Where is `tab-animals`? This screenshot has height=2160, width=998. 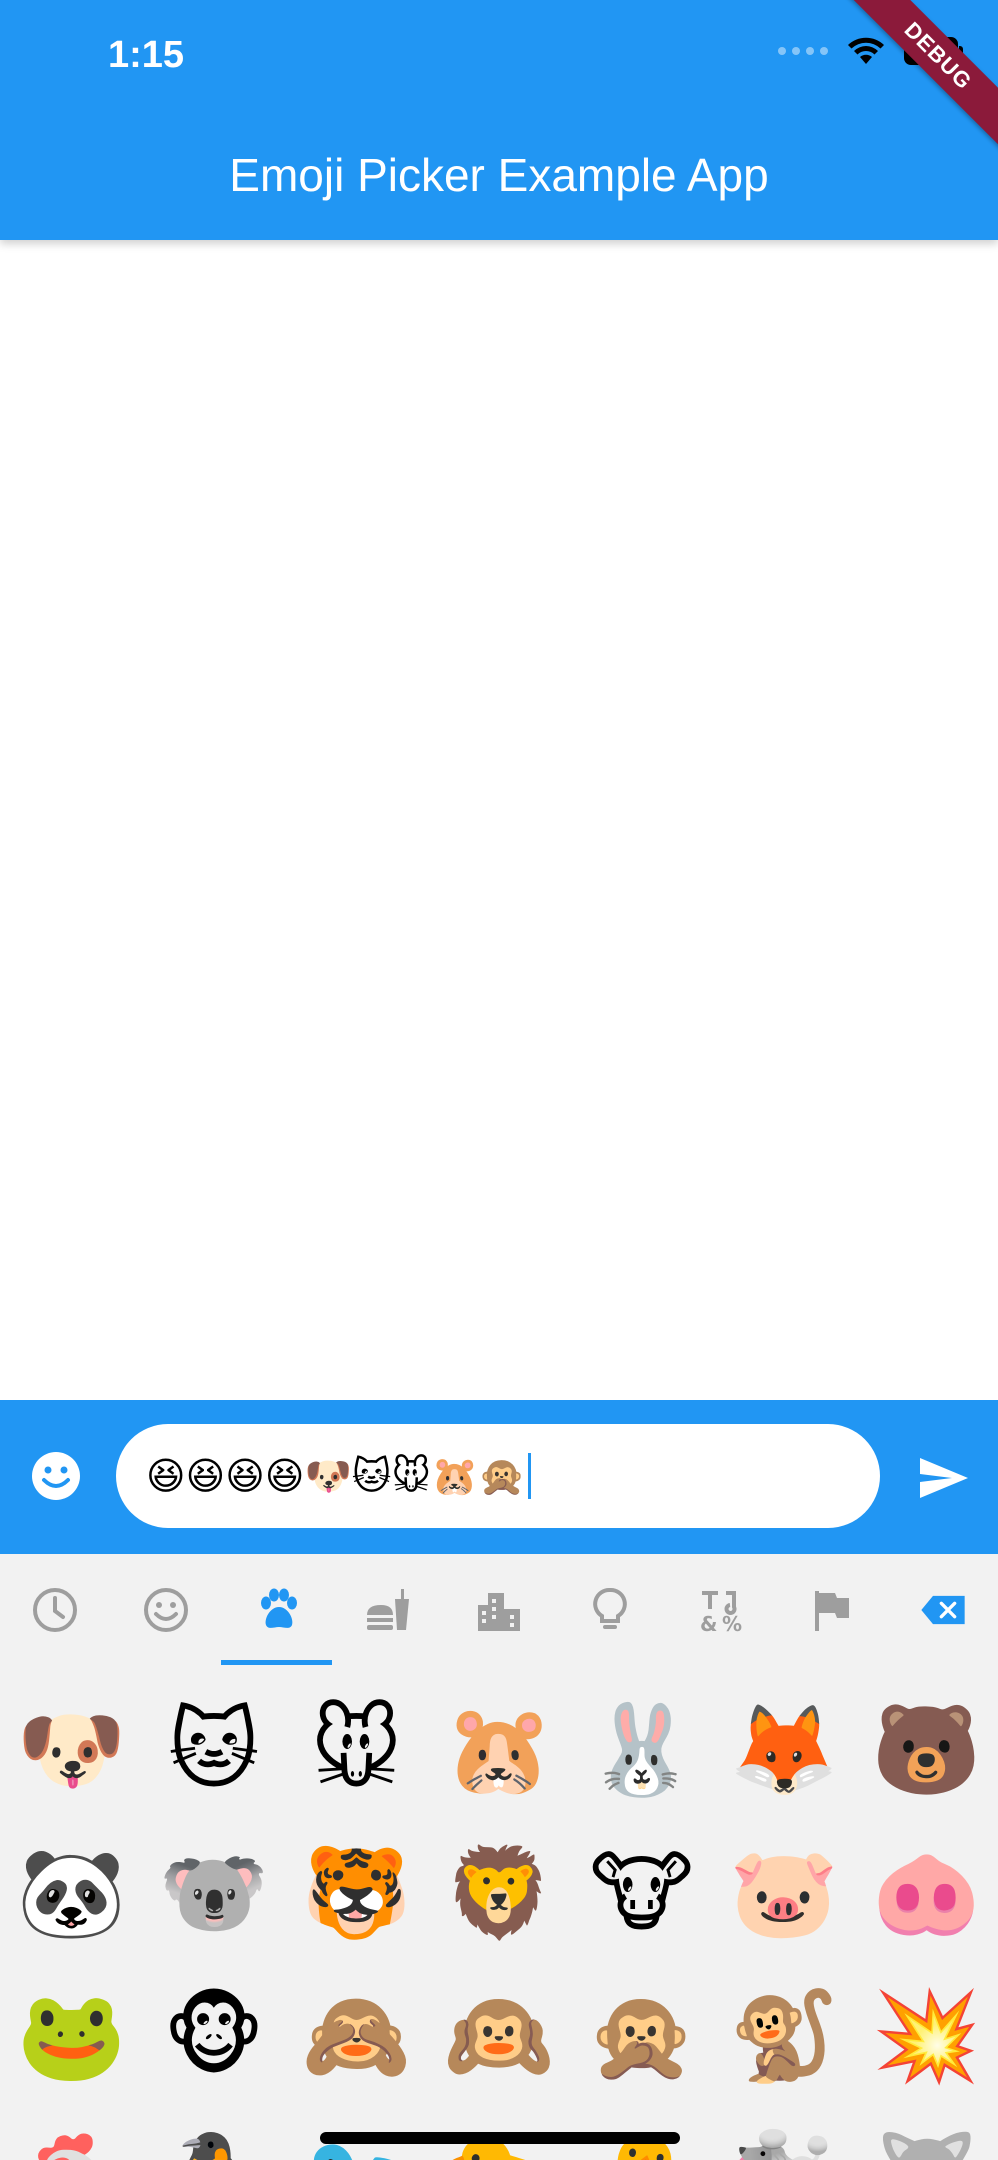
tab-animals is located at coordinates (277, 1610).